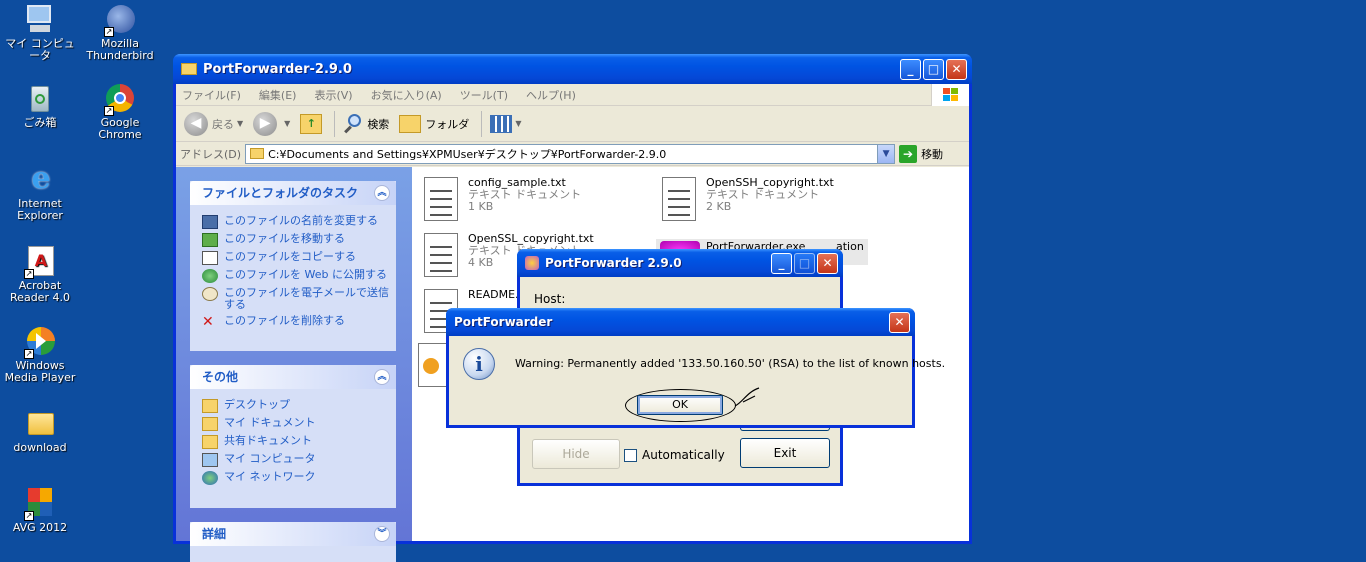  What do you see at coordinates (576, 454) in the screenshot?
I see `hide-button: Hide` at bounding box center [576, 454].